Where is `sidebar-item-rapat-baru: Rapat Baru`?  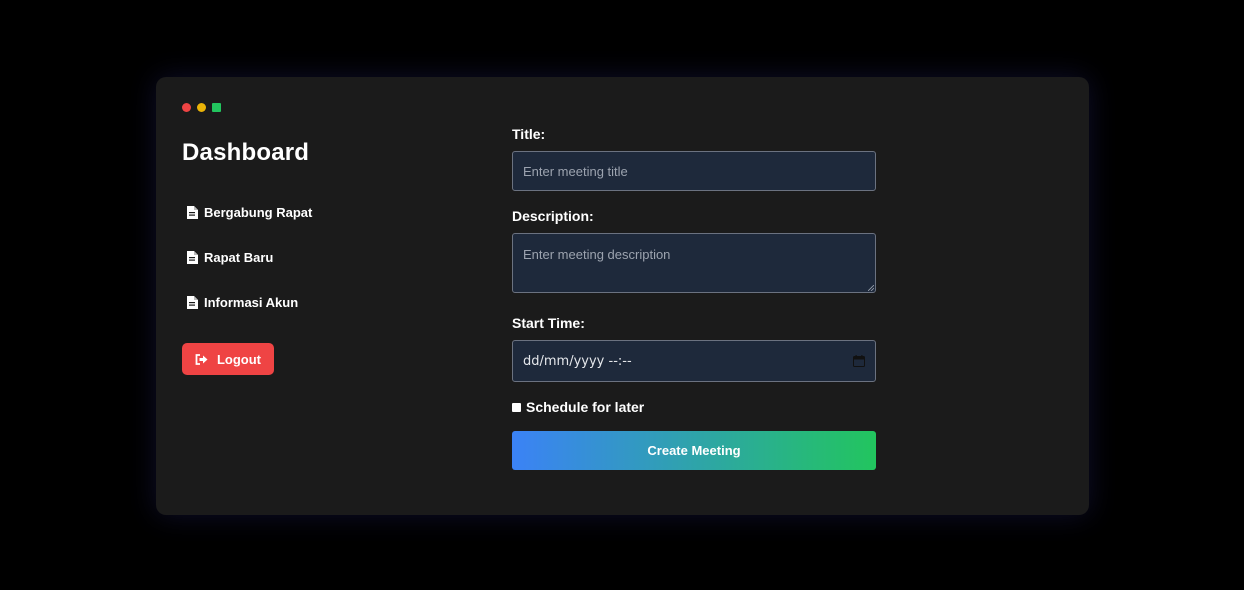 sidebar-item-rapat-baru: Rapat Baru is located at coordinates (249, 257).